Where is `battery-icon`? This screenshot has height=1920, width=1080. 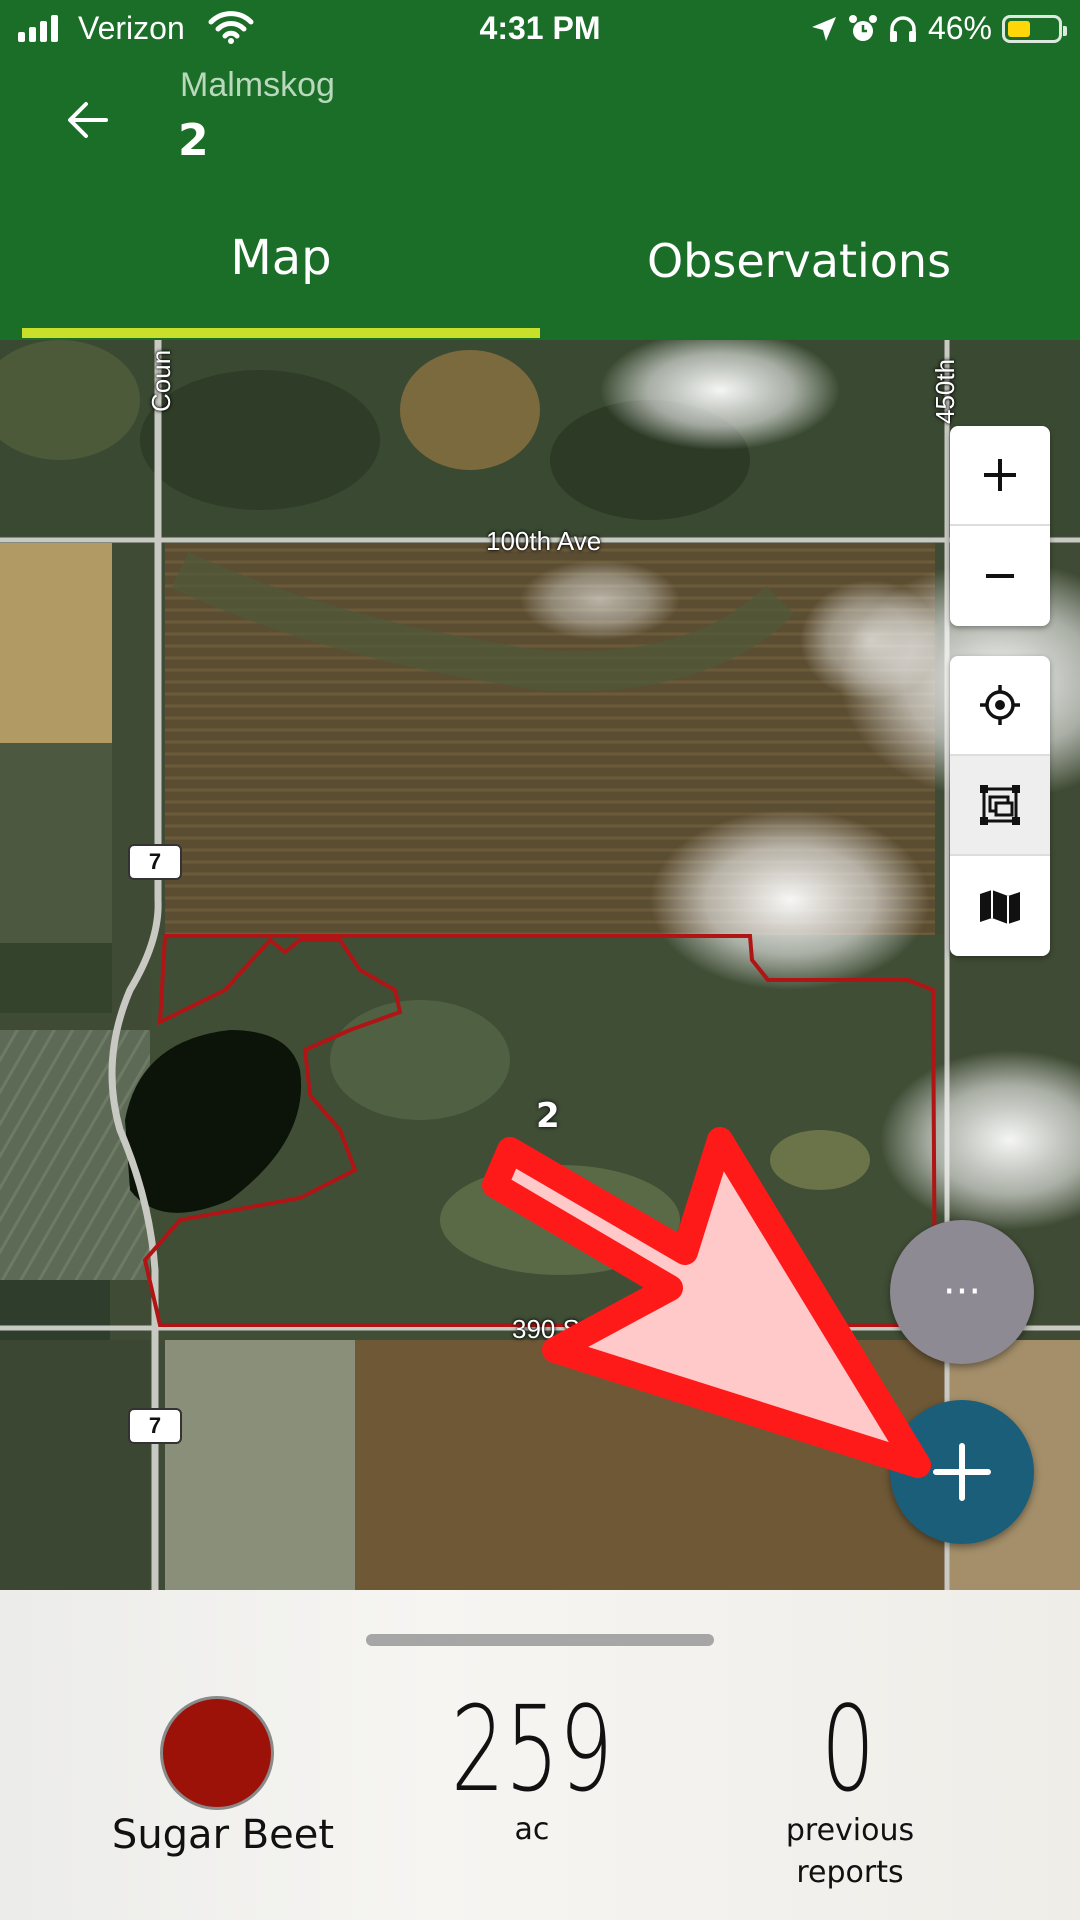
battery-icon is located at coordinates (1034, 28).